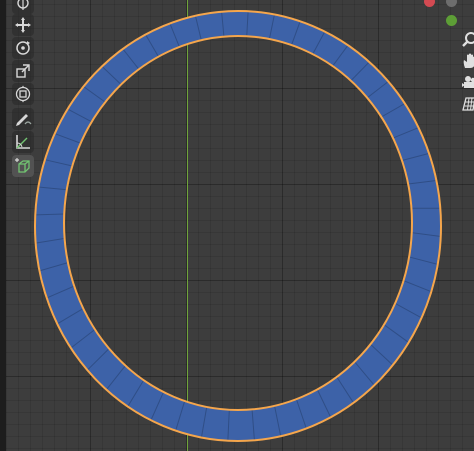 Image resolution: width=474 pixels, height=451 pixels. I want to click on rotate-icon, so click(23, 48).